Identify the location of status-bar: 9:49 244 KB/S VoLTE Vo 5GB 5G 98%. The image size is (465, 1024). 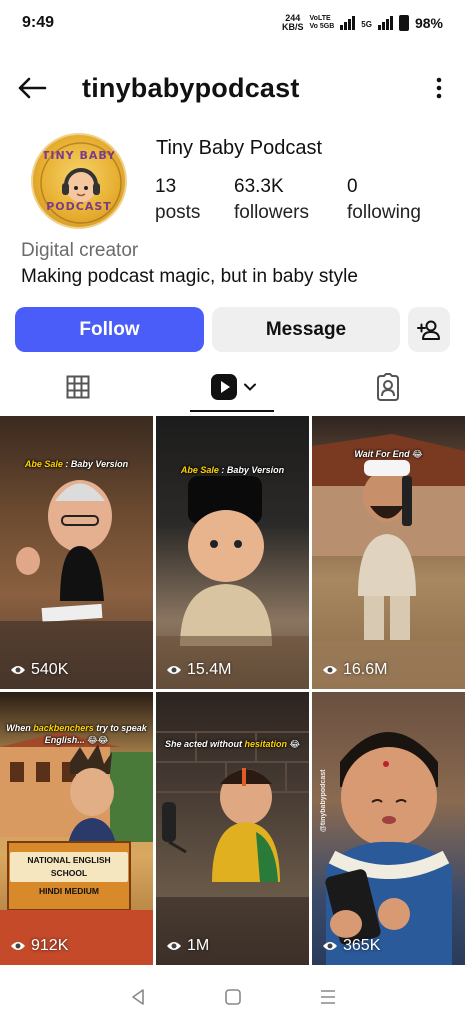
(232, 23).